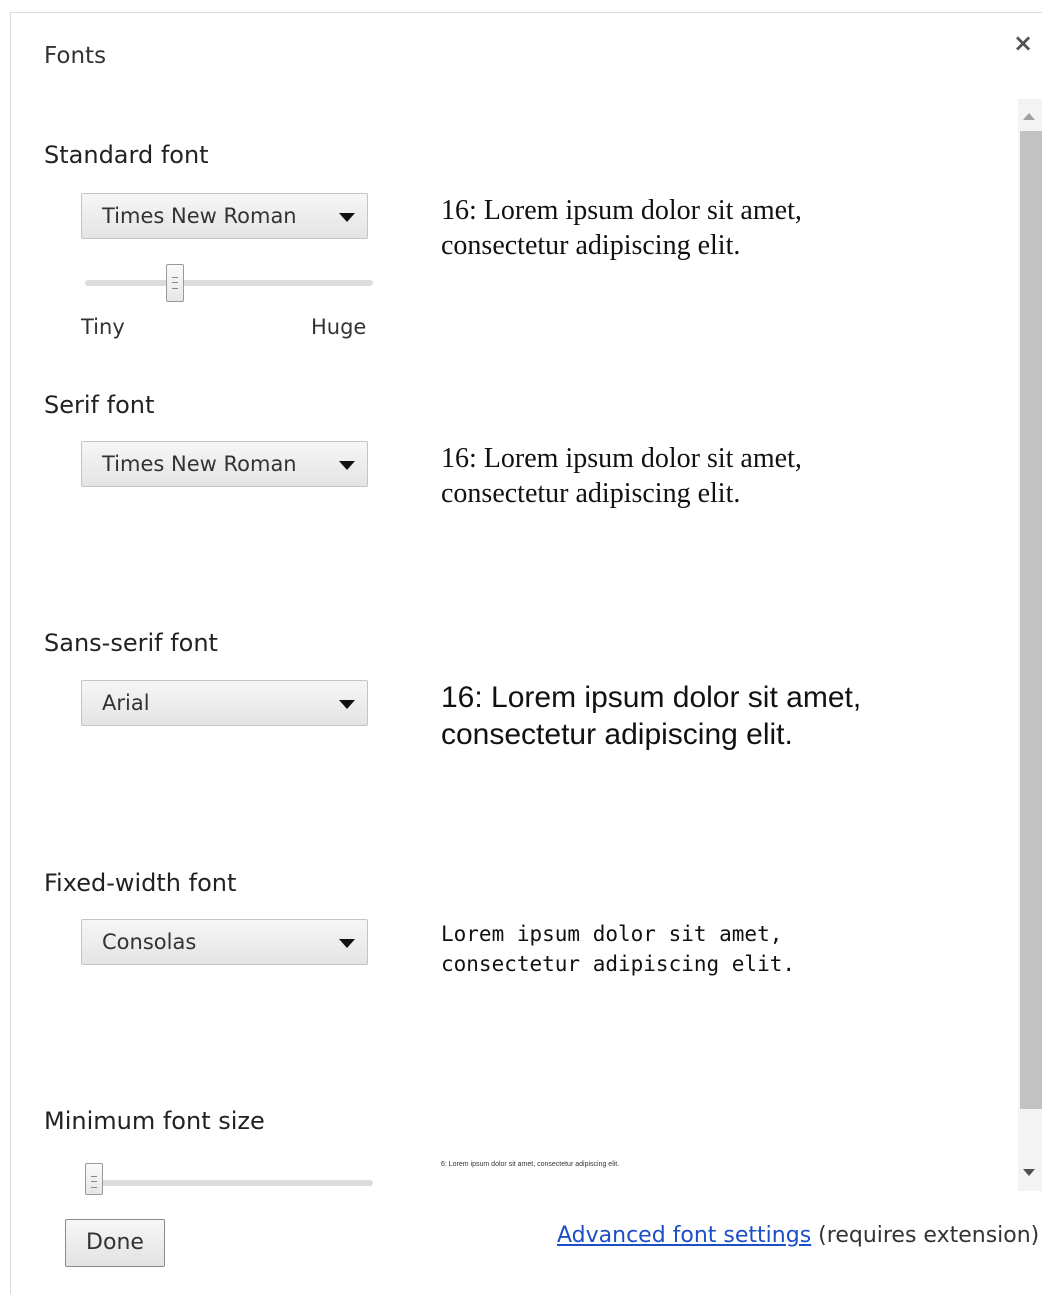  I want to click on done-button: Done, so click(115, 1243).